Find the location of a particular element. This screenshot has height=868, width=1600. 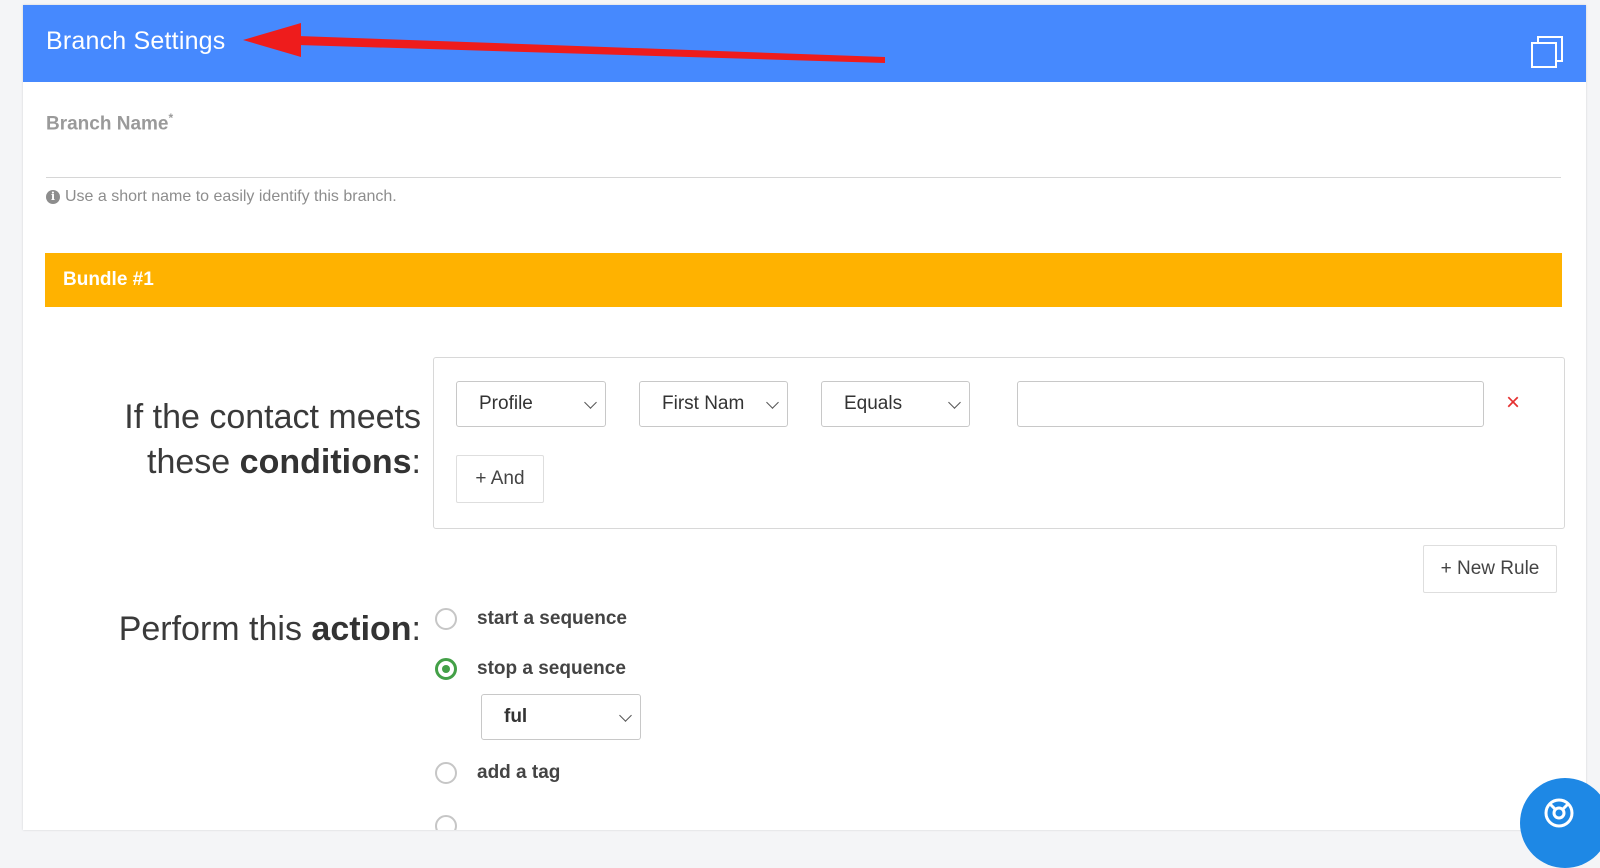

help-chat-icon is located at coordinates (1559, 813).